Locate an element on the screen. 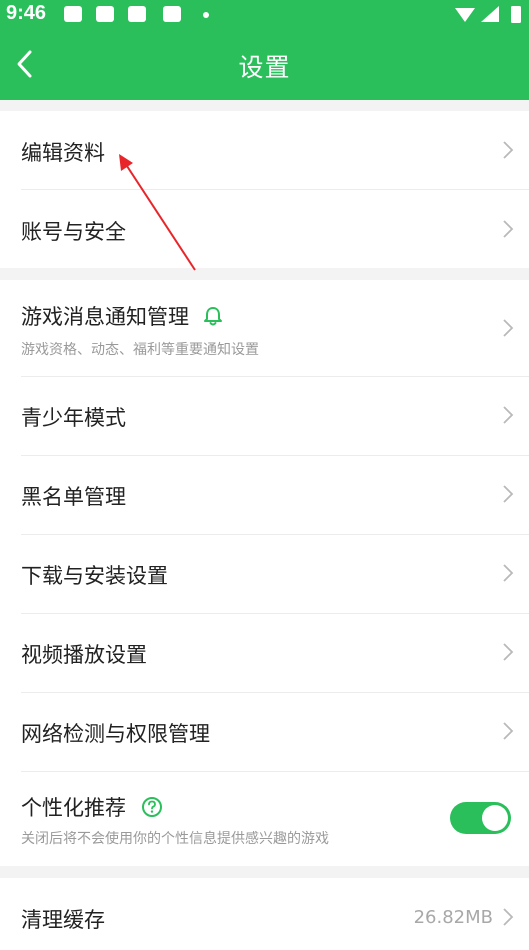  notification-settings-label: 游戏消息通知管理 is located at coordinates (122, 316).